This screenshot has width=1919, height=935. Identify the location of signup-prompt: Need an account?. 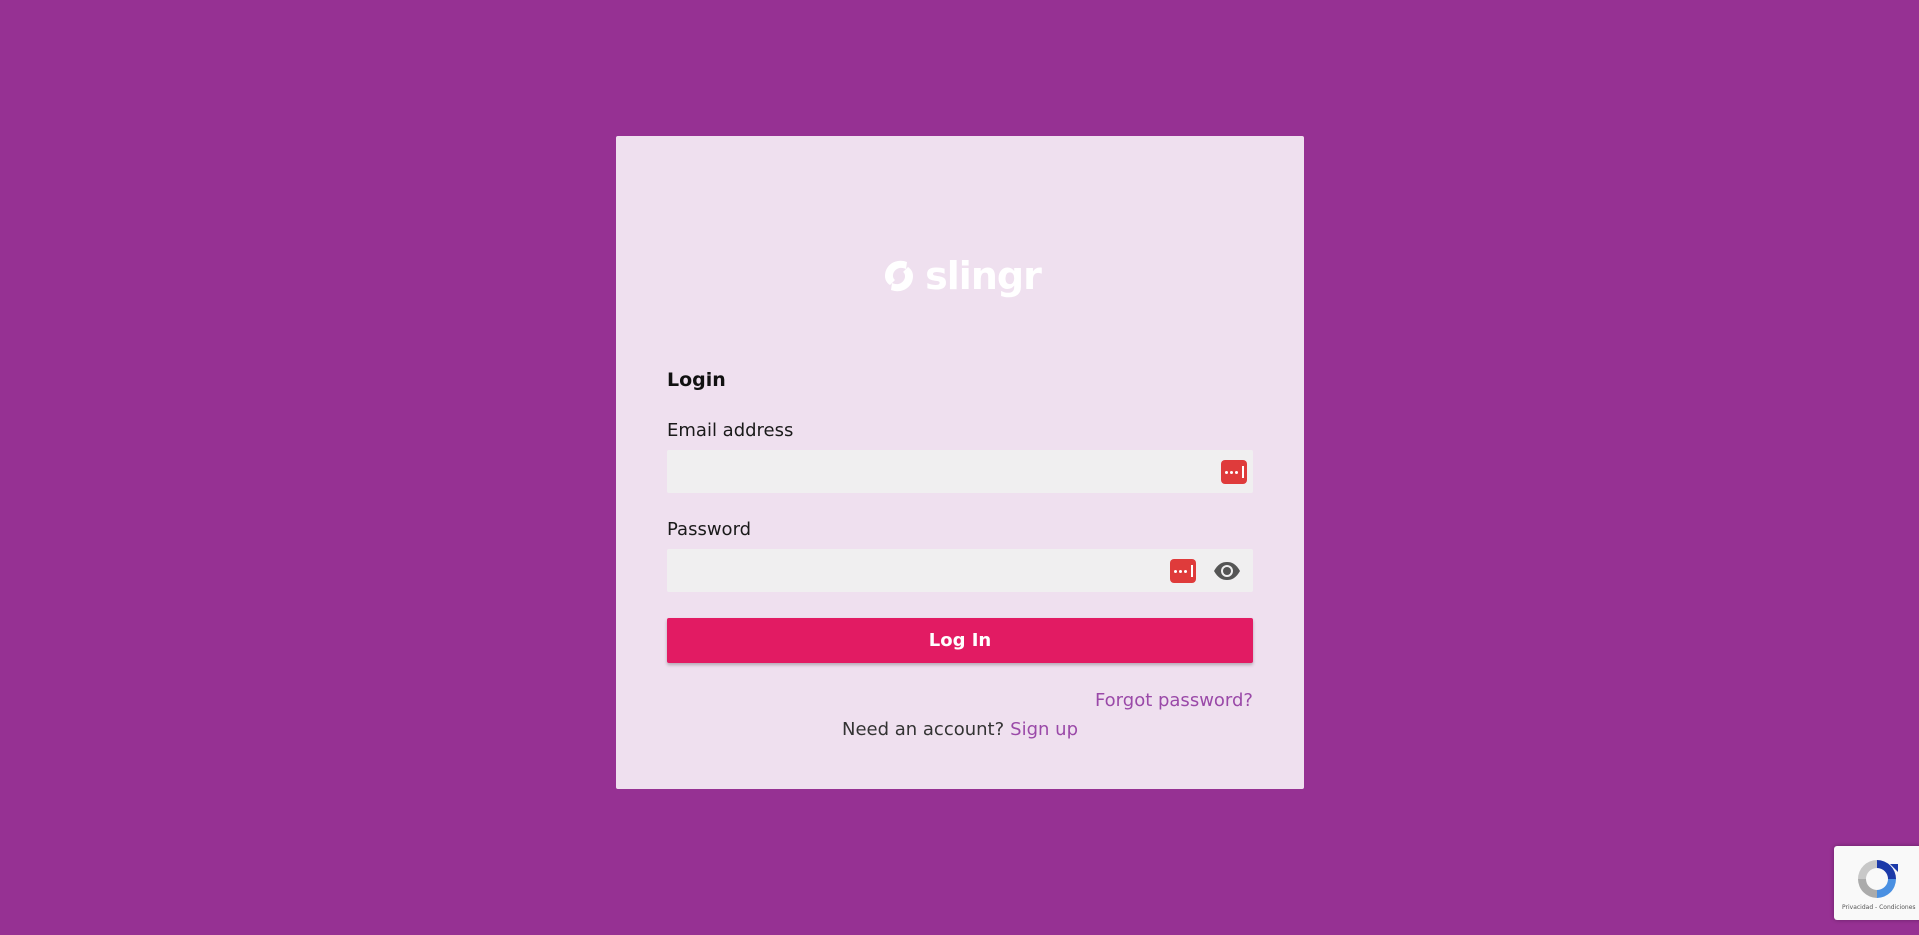
(923, 729).